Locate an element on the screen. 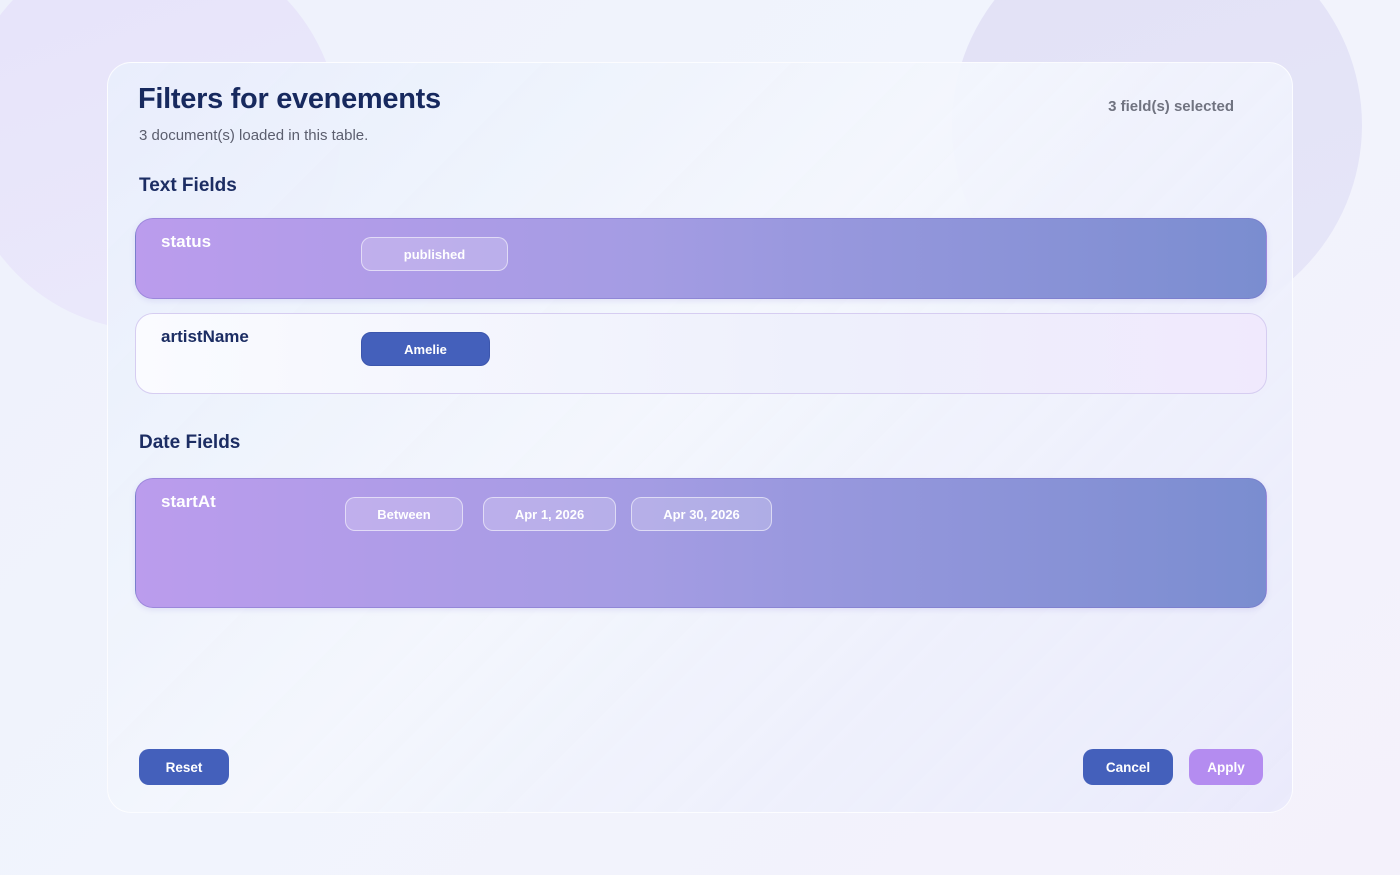  filter-card-status: status published is located at coordinates (701, 258).